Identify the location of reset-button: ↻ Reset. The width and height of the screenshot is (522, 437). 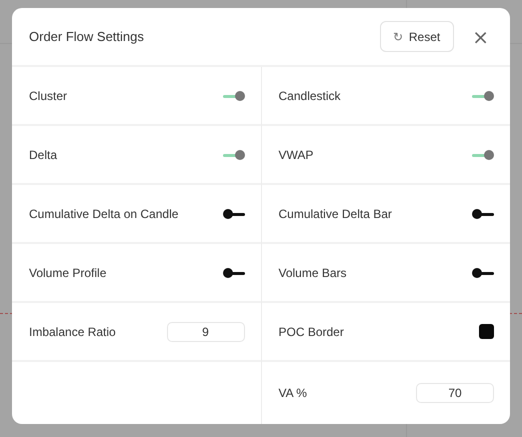
(417, 36).